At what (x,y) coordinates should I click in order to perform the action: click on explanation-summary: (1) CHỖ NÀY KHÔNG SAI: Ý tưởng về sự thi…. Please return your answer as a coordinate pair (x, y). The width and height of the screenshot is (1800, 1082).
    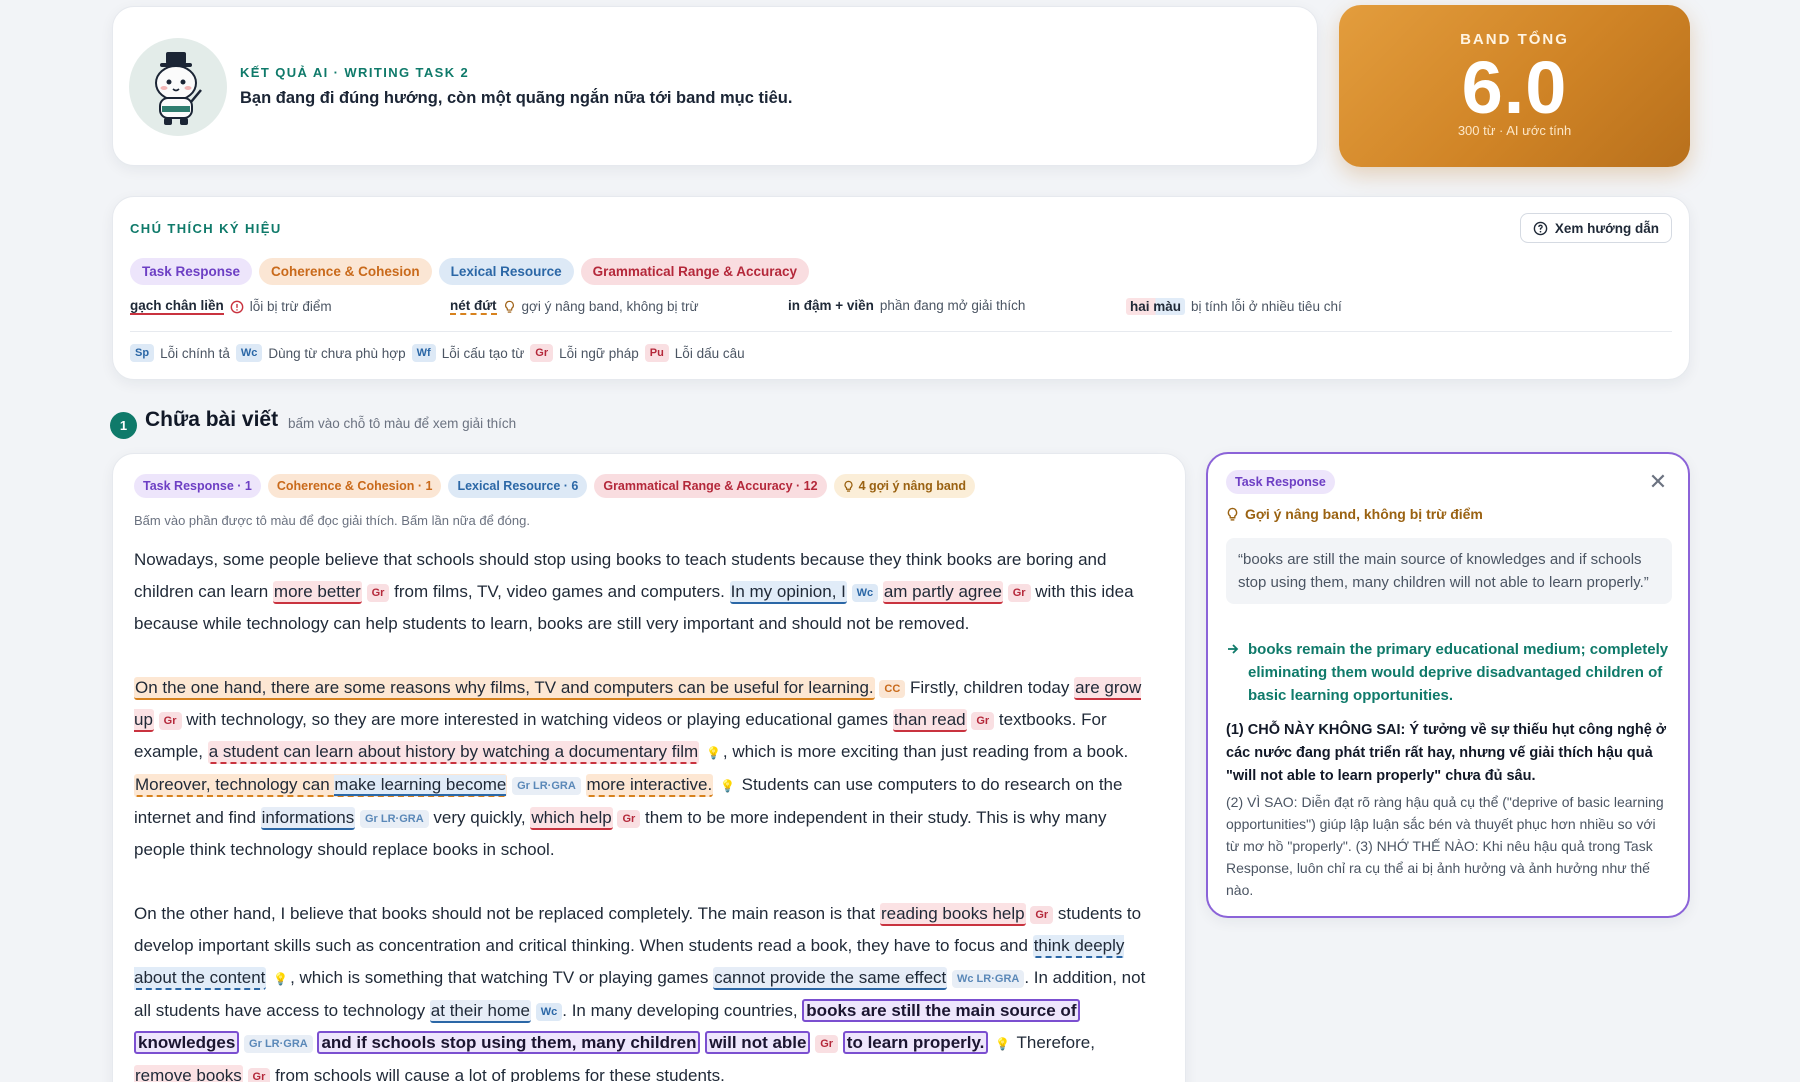
    Looking at the image, I should click on (1446, 753).